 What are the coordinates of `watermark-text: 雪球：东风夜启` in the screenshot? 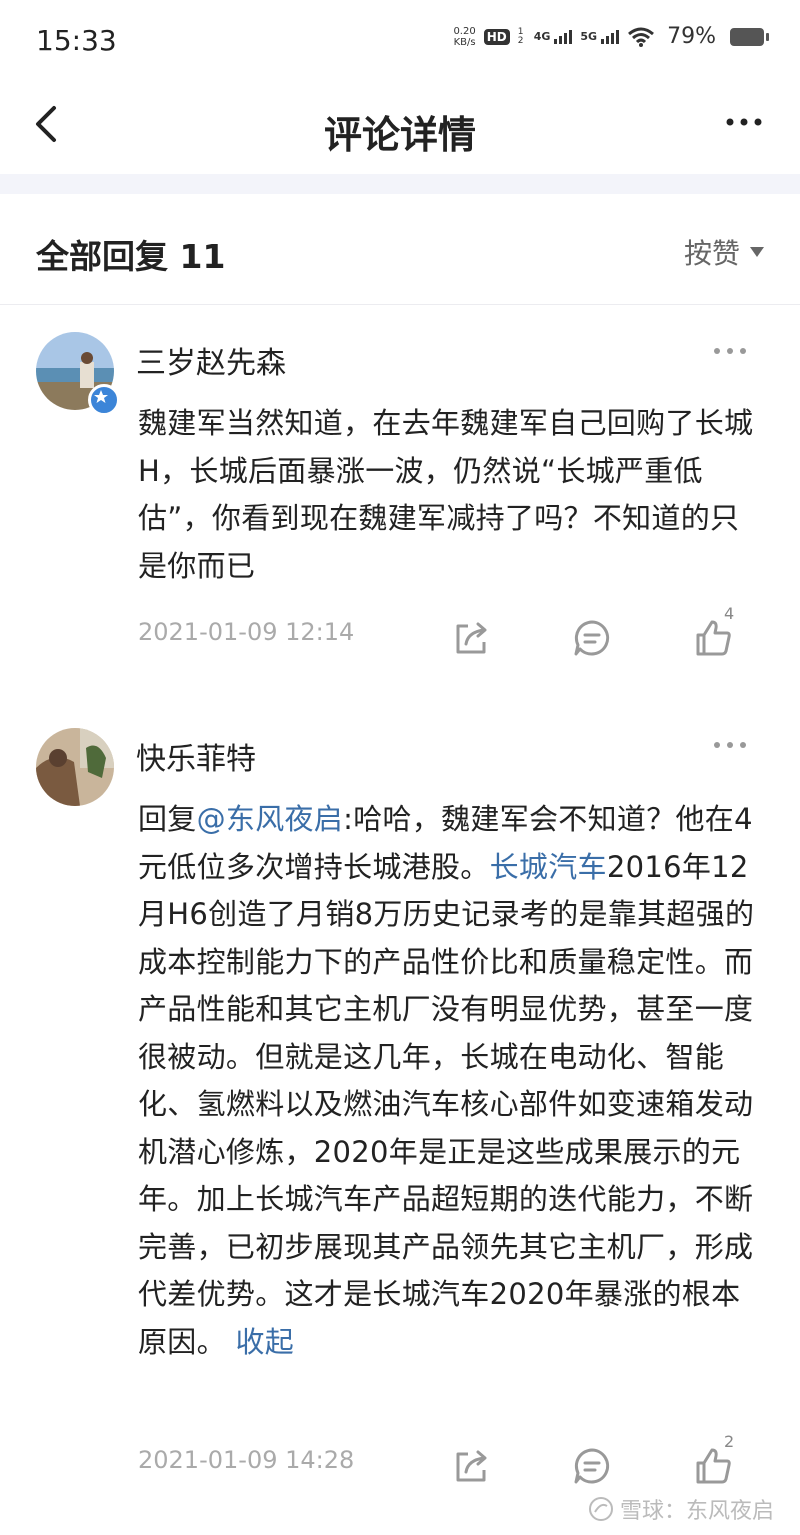 It's located at (696, 1511).